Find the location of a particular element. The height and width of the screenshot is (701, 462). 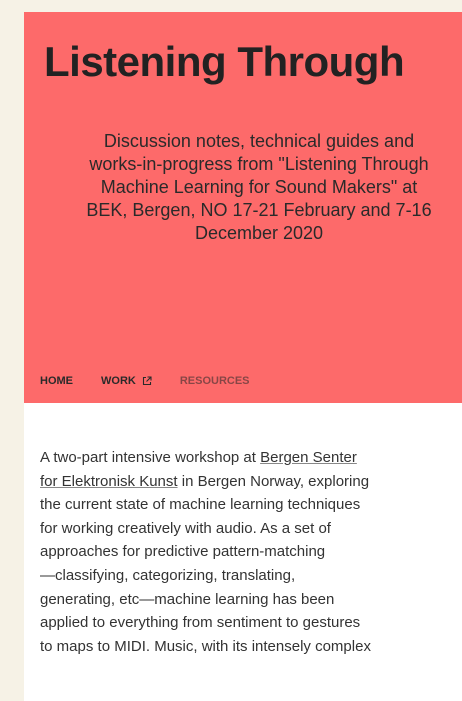

intro-text: A two-part intensive workshop at is located at coordinates (150, 457).